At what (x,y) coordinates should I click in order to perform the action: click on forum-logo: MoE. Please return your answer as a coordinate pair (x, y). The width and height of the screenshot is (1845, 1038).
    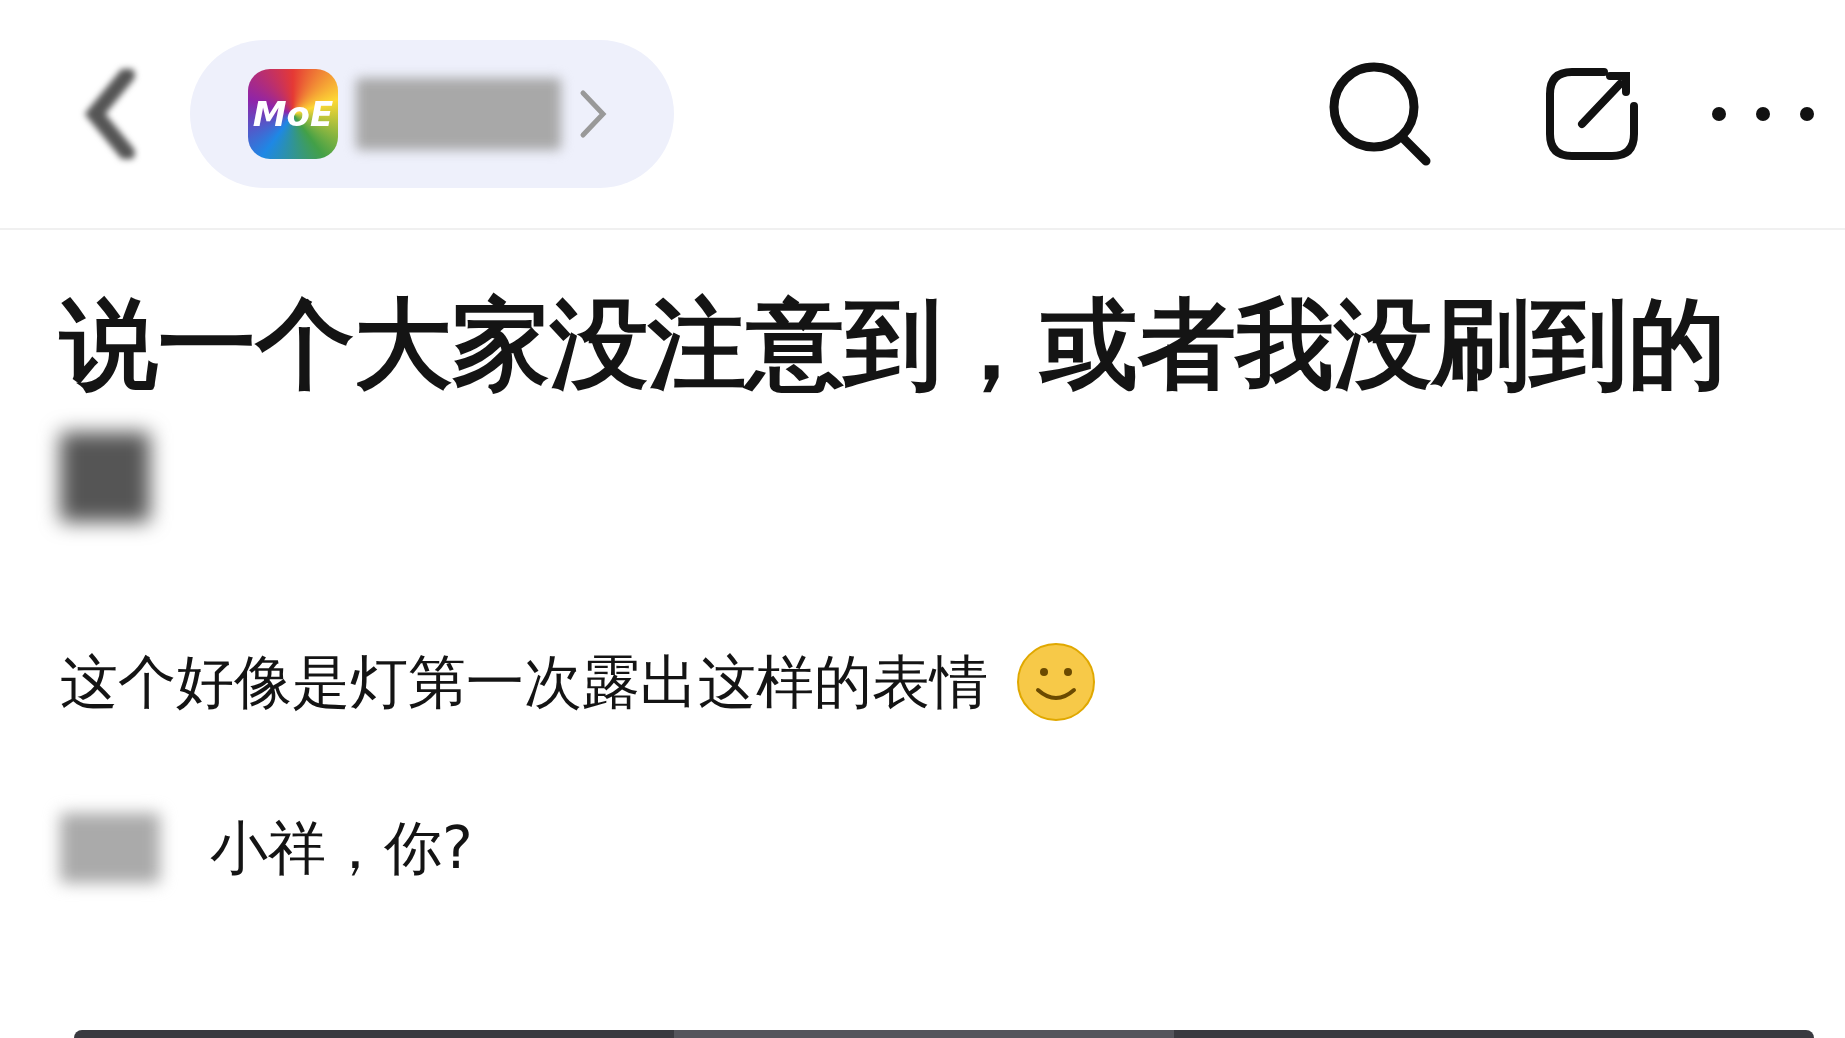
    Looking at the image, I should click on (293, 114).